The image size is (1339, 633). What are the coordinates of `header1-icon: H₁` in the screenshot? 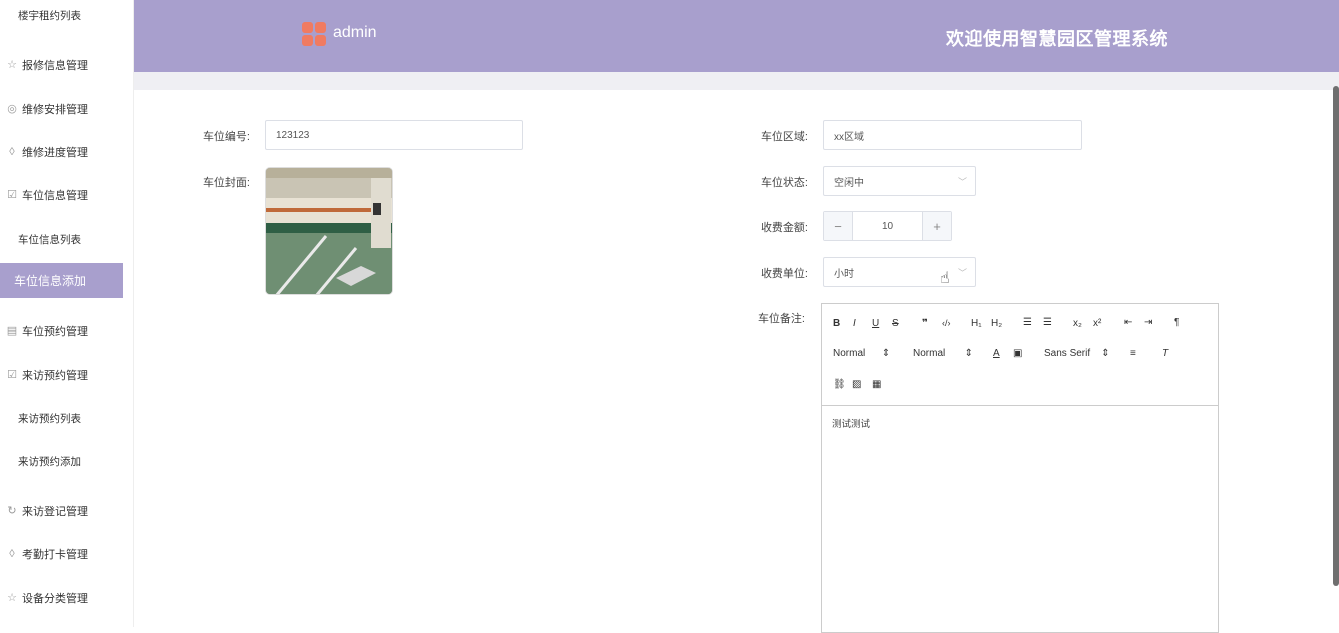 It's located at (976, 323).